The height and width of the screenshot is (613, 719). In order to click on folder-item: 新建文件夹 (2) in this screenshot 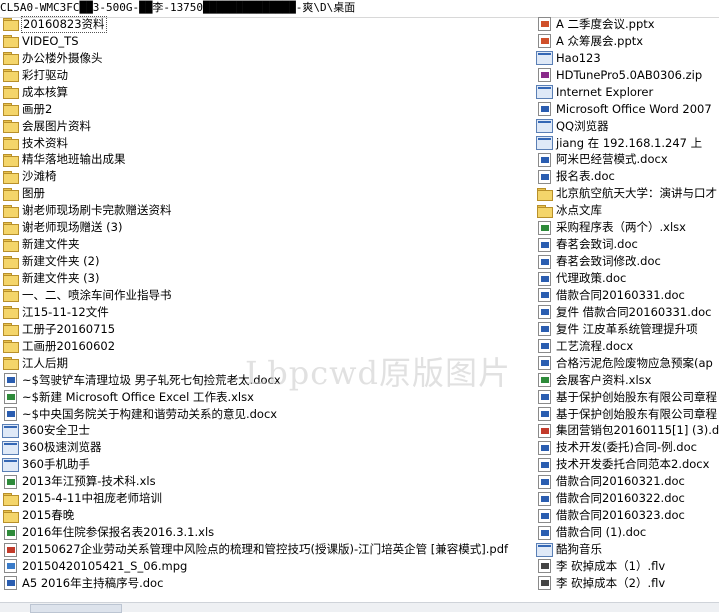, I will do `click(266, 261)`.